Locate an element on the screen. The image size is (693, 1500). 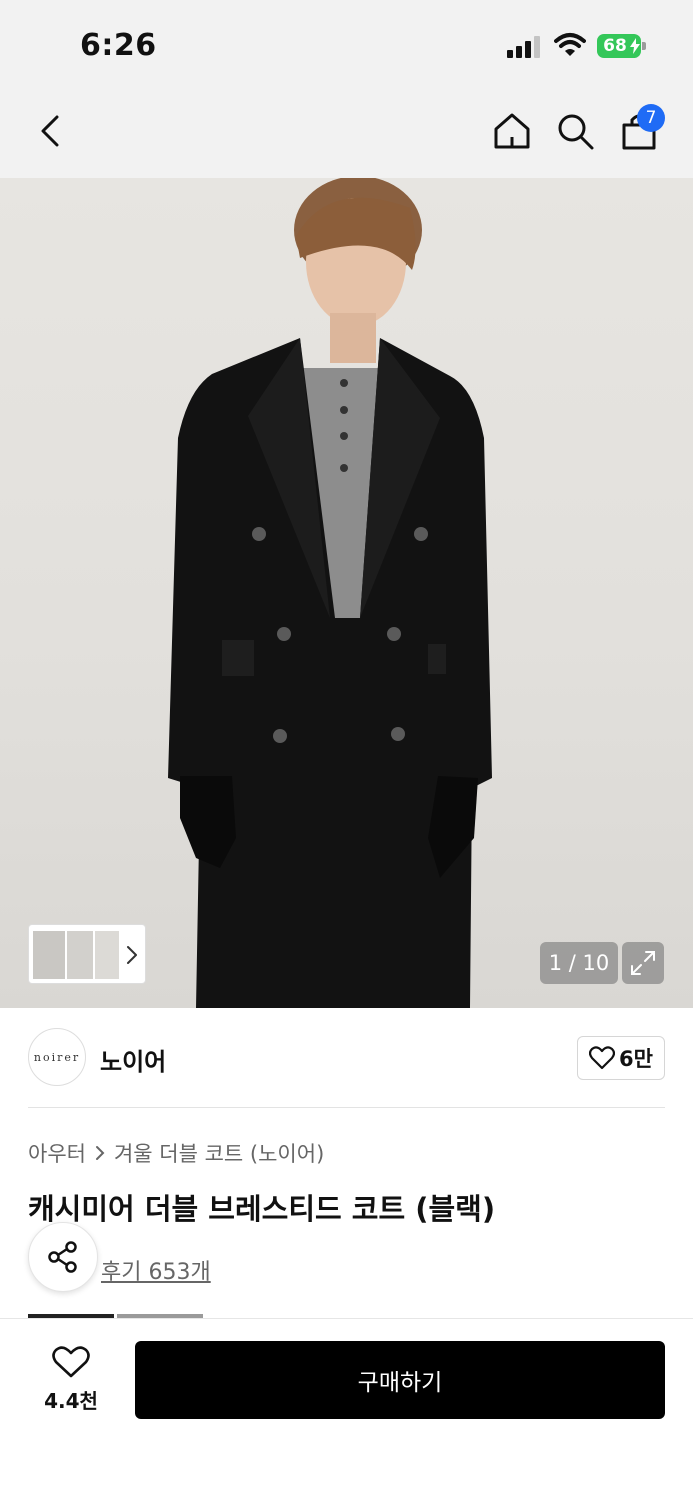
battery-icon: 68 is located at coordinates (622, 46).